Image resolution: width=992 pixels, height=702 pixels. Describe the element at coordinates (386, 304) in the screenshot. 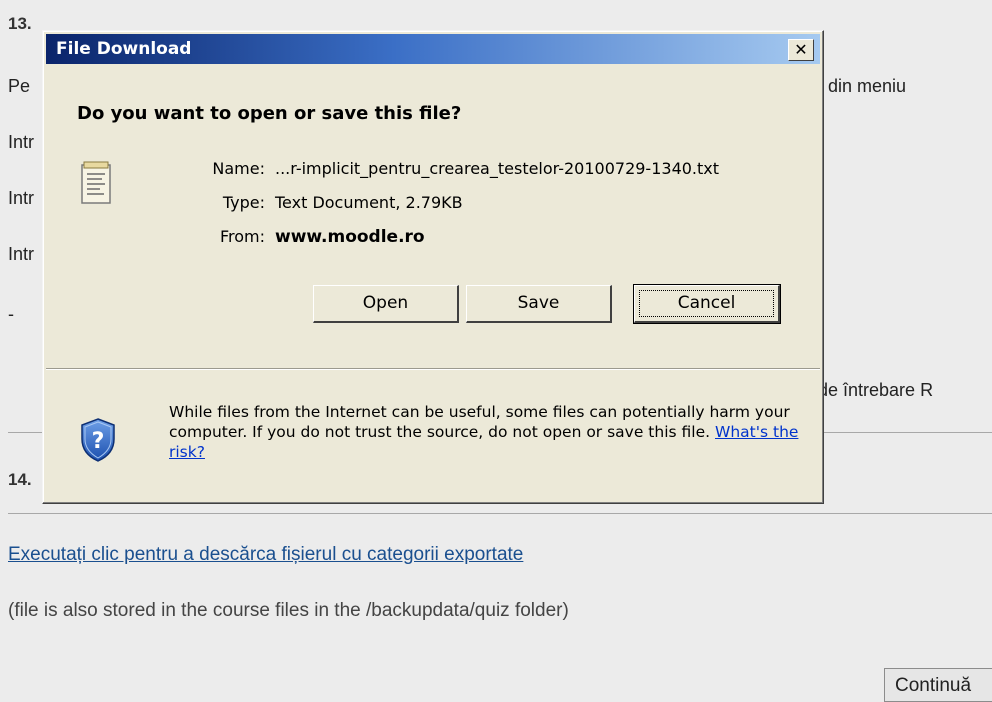

I see `open-button: Open` at that location.